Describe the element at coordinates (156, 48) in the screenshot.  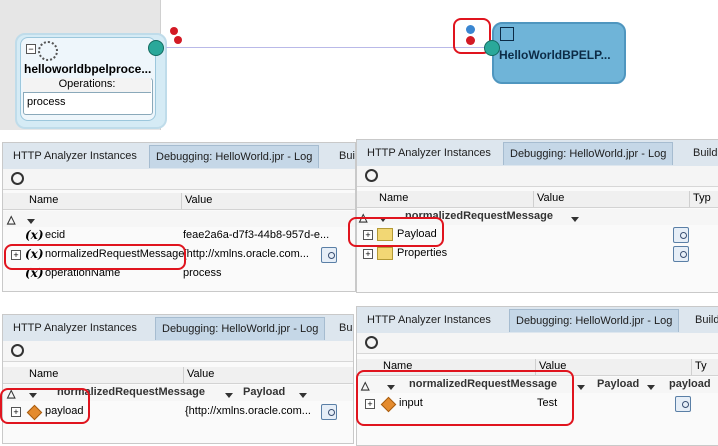
I see `service-reference-arrow-icon` at that location.